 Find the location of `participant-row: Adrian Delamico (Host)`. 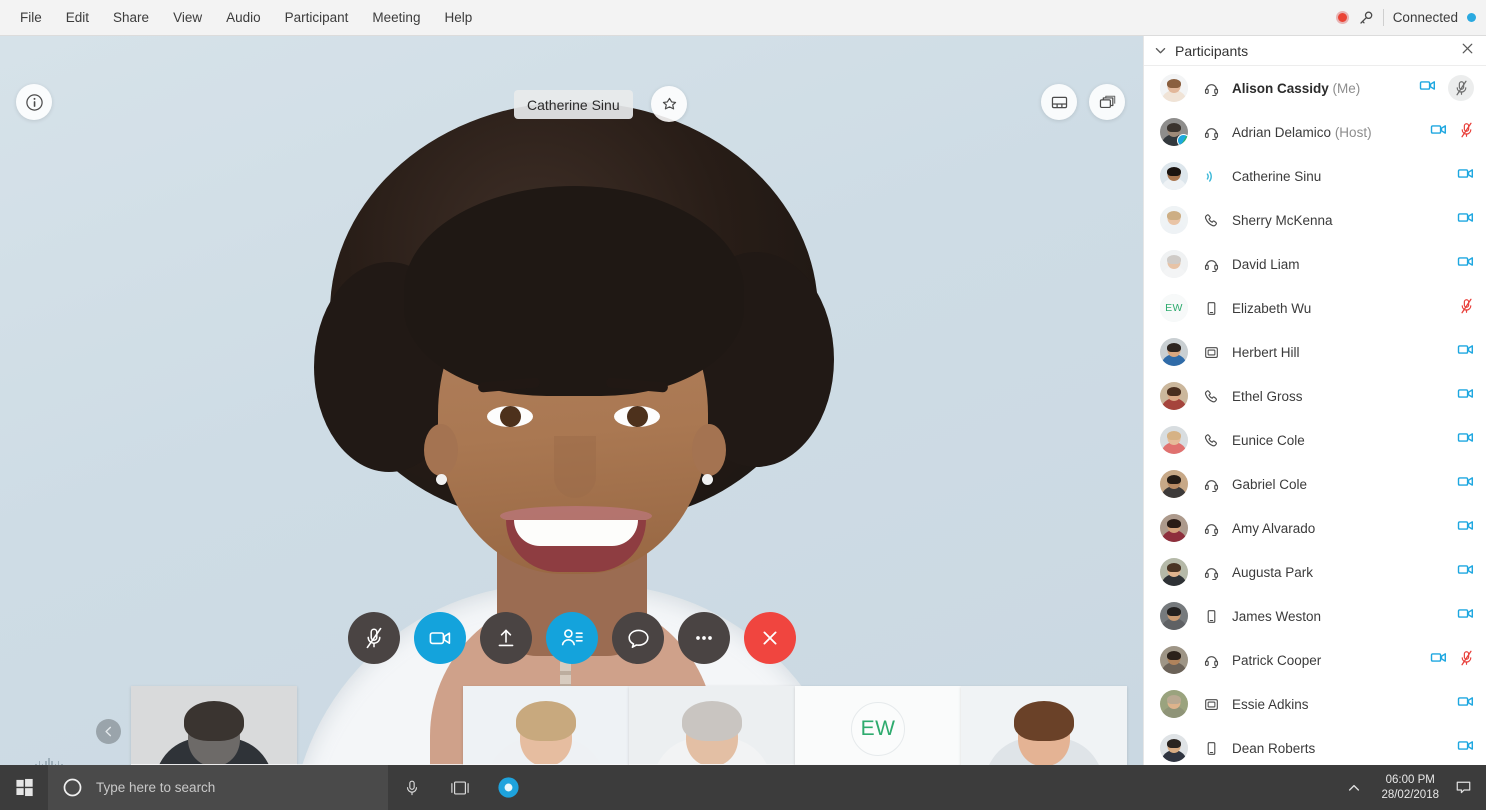

participant-row: Adrian Delamico (Host) is located at coordinates (1315, 132).